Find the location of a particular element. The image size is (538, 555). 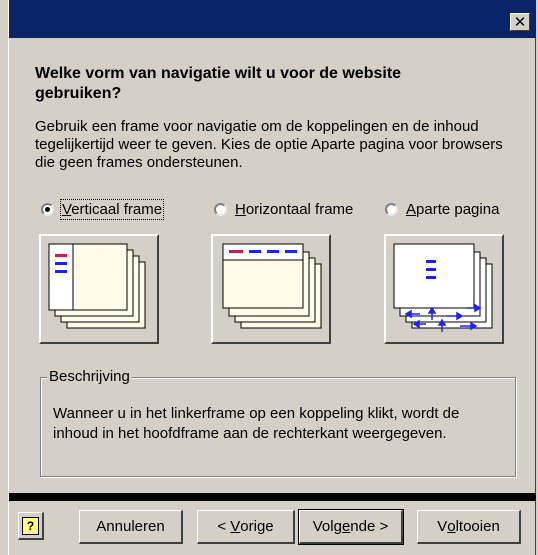

close-icon: ✕ is located at coordinates (520, 22).